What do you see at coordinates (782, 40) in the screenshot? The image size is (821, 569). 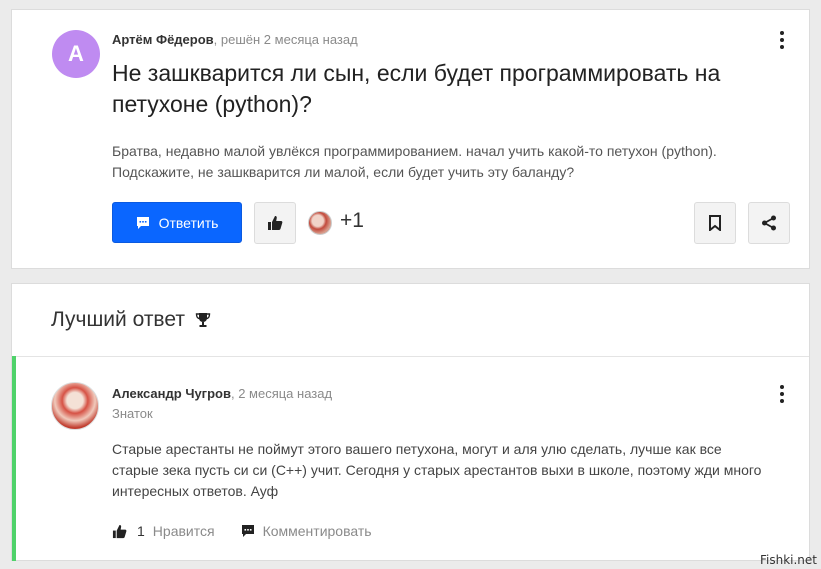 I see `question-menu-icon` at bounding box center [782, 40].